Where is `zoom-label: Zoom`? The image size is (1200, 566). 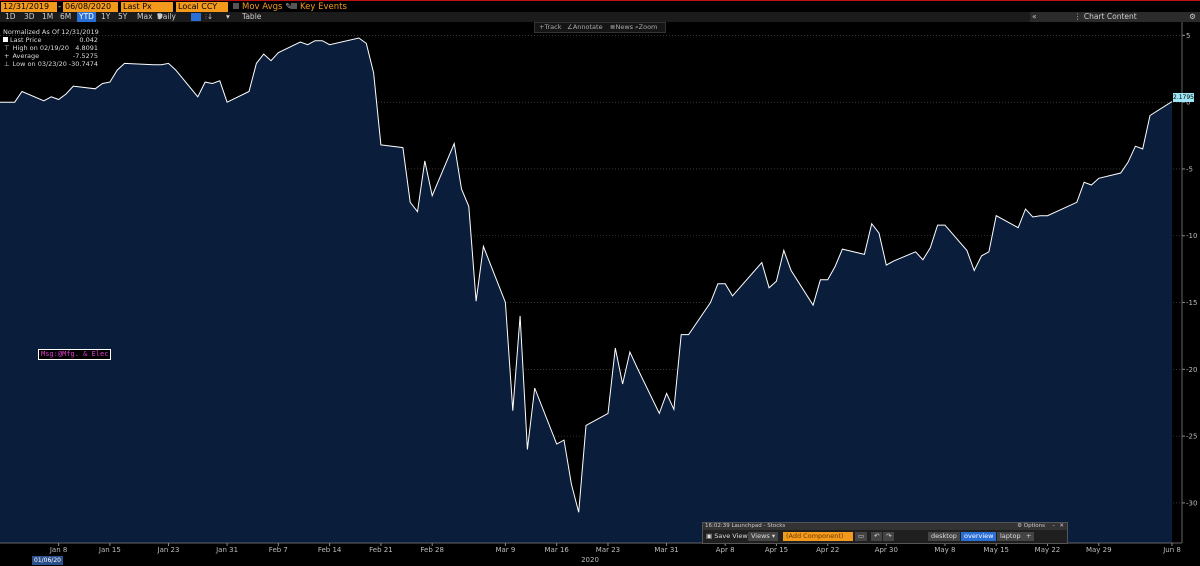
zoom-label: Zoom is located at coordinates (648, 27).